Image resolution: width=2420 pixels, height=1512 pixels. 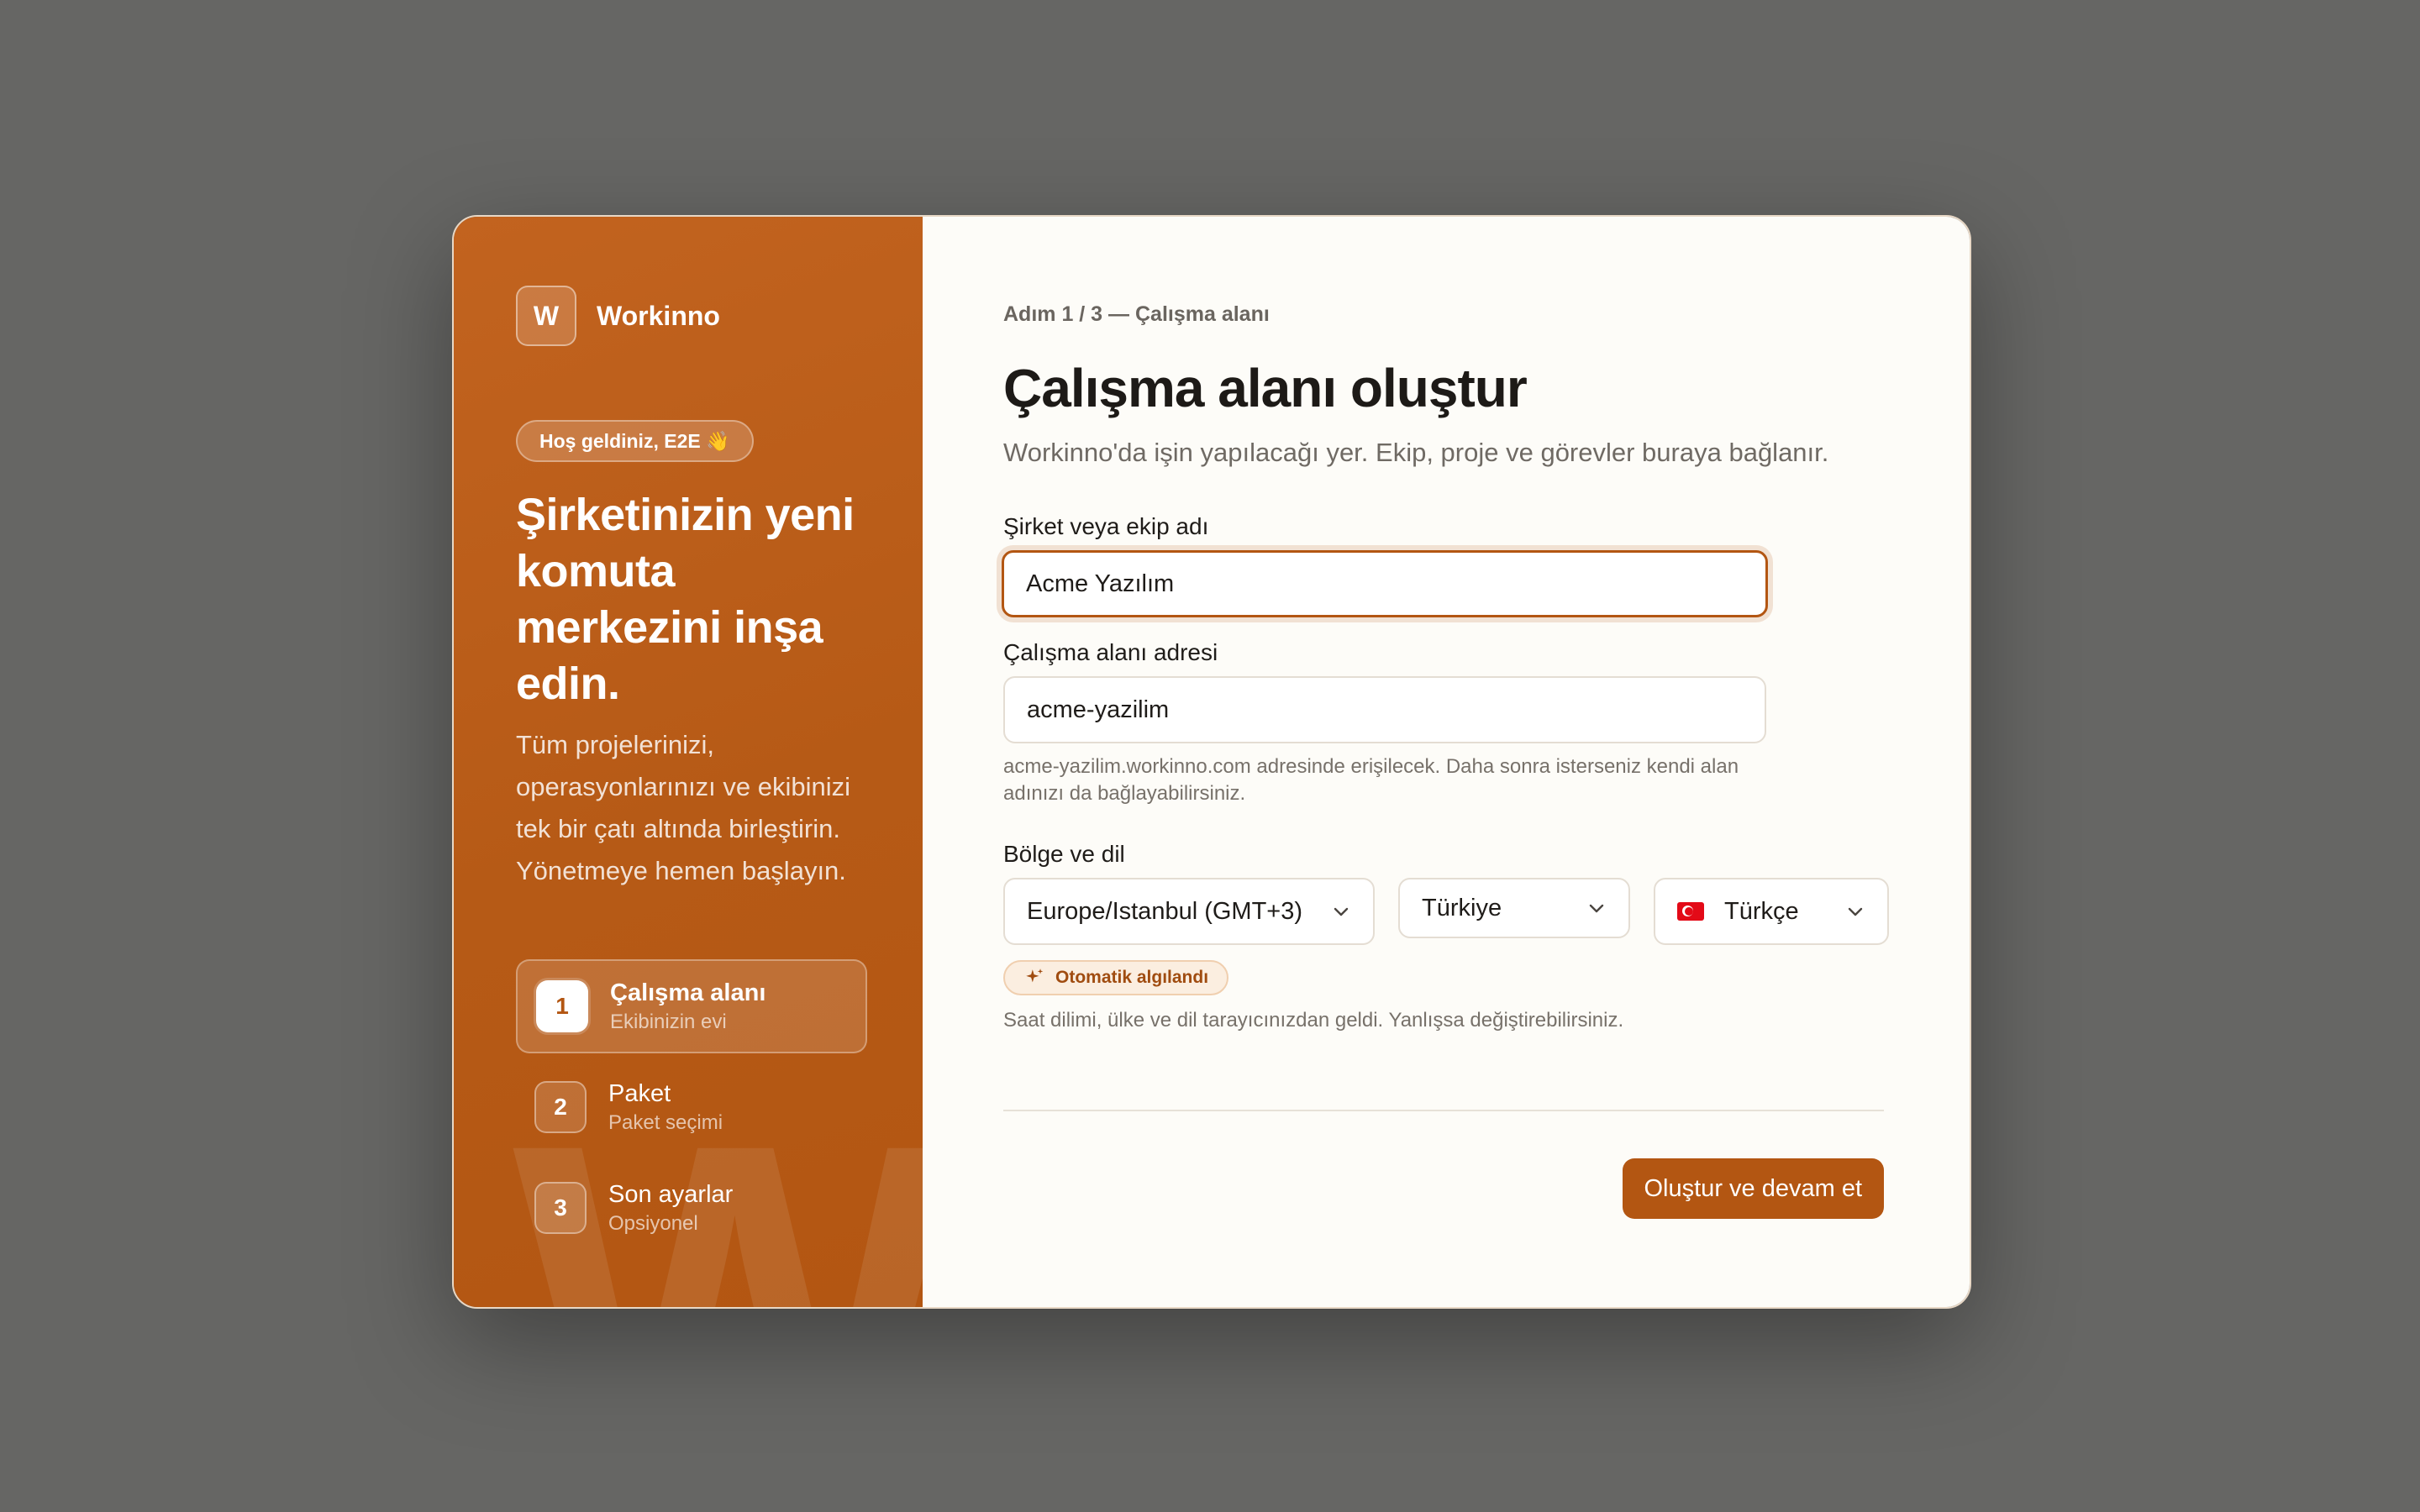 I want to click on country-value: Türkiye, so click(x=1462, y=907).